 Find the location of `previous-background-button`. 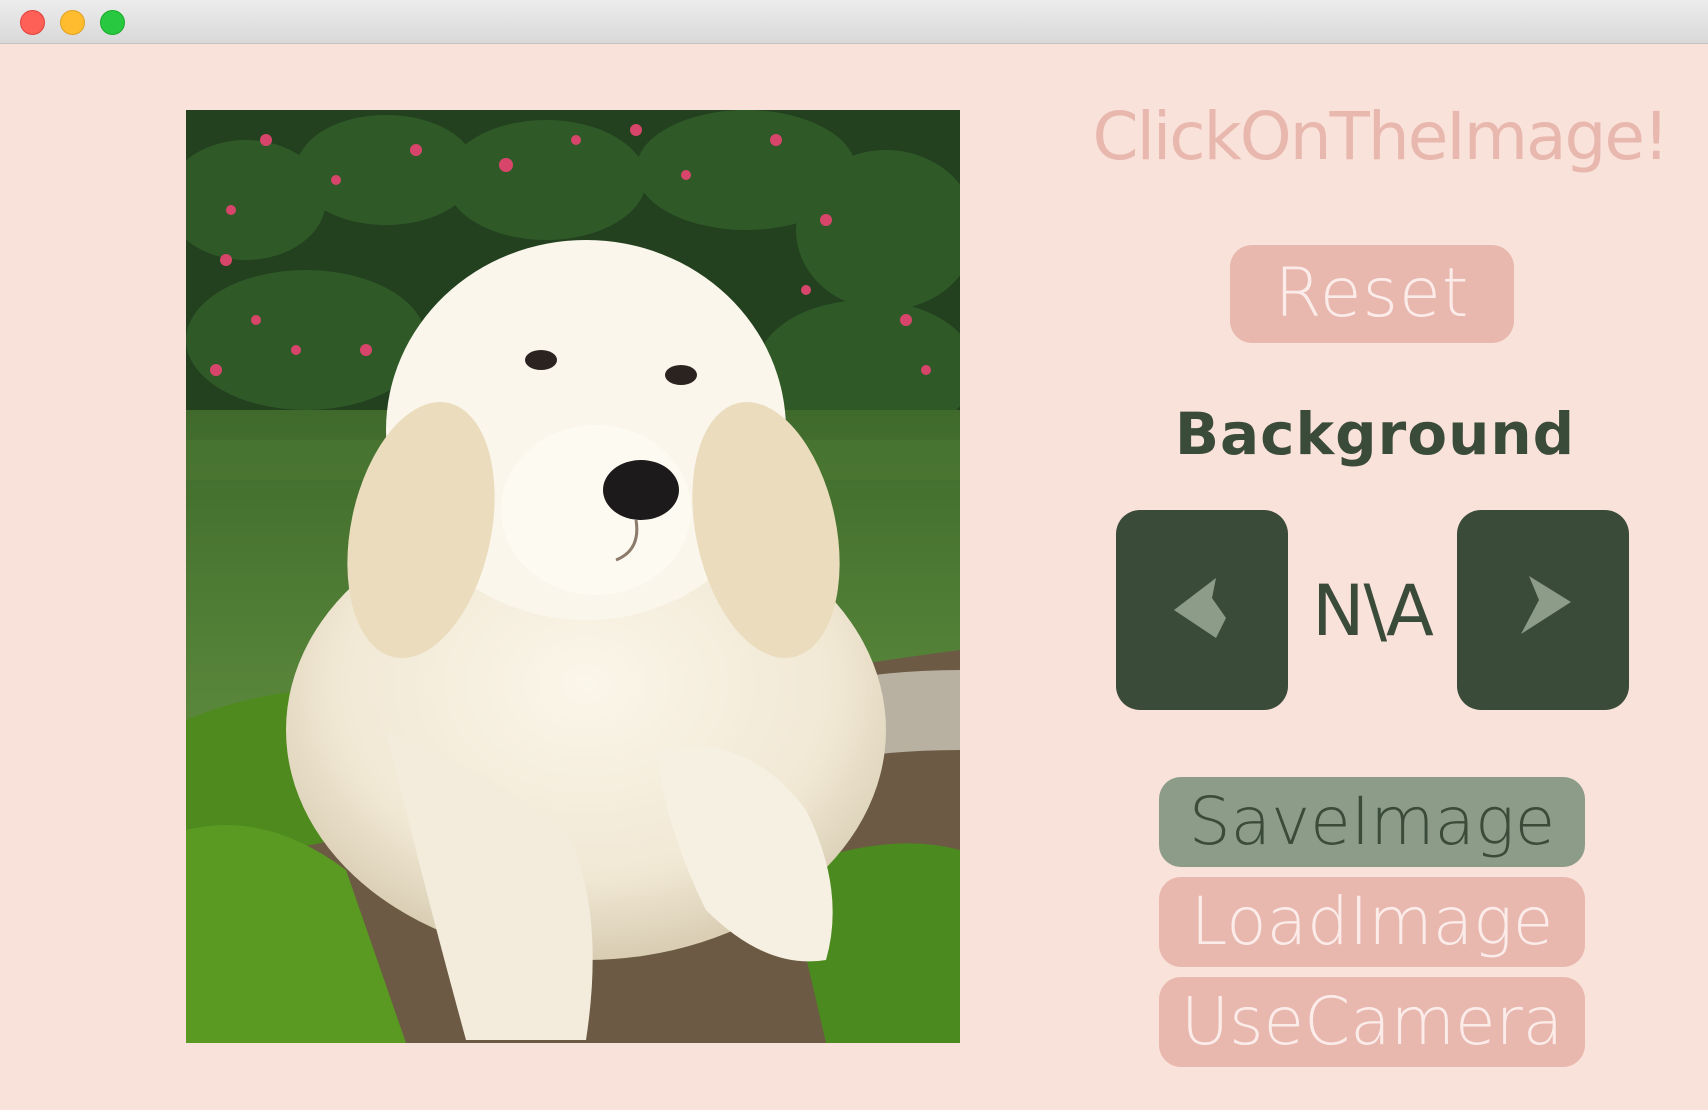

previous-background-button is located at coordinates (1202, 610).